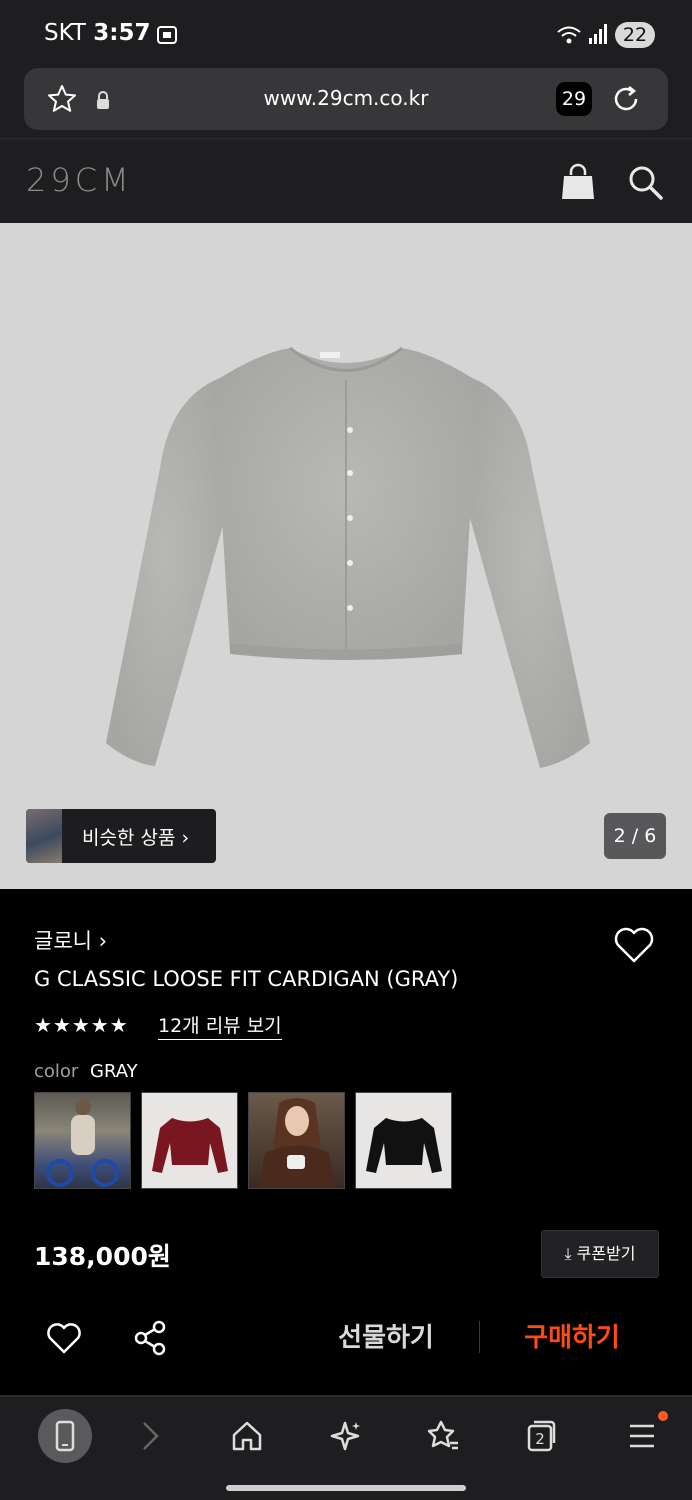 Image resolution: width=692 pixels, height=1500 pixels. I want to click on status-time: 3:57, so click(122, 33).